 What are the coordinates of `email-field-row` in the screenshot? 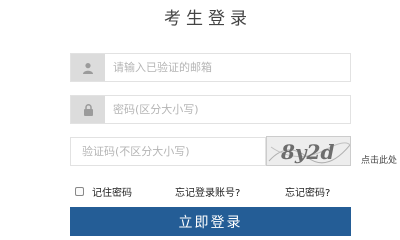 It's located at (210, 67).